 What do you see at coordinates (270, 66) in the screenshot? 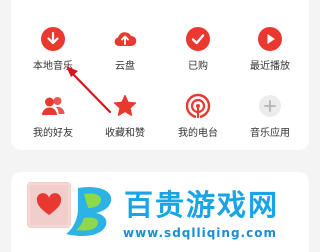
I see `menu-label: 最近播放` at bounding box center [270, 66].